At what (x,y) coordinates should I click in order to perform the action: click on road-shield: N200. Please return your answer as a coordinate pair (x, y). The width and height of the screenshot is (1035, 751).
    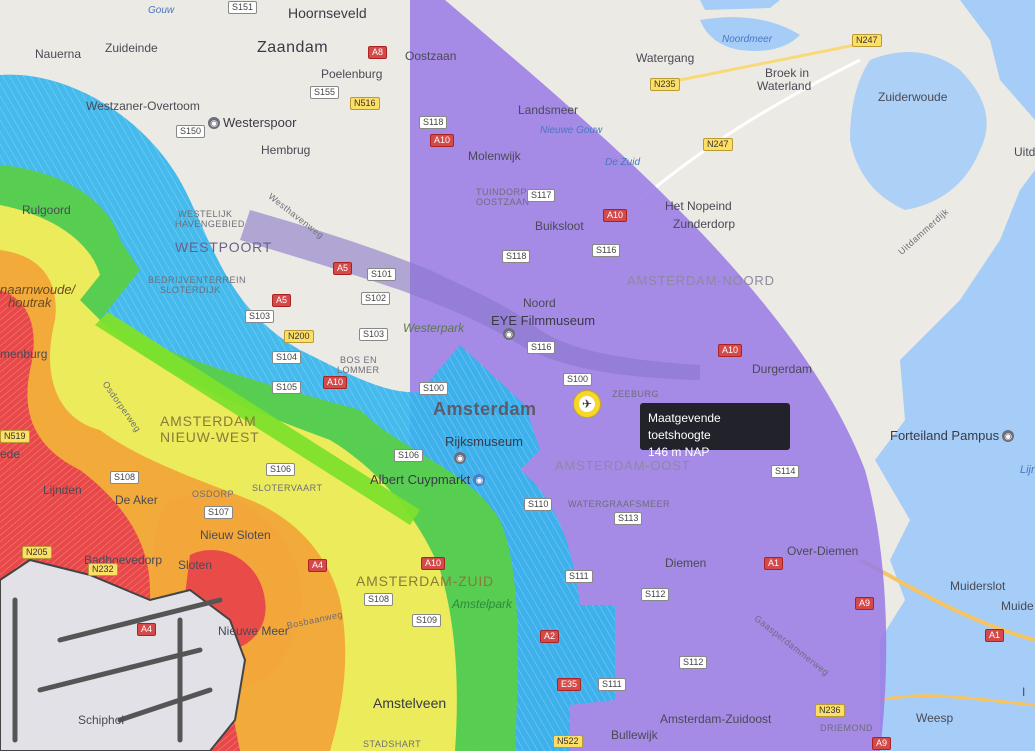
    Looking at the image, I should click on (299, 336).